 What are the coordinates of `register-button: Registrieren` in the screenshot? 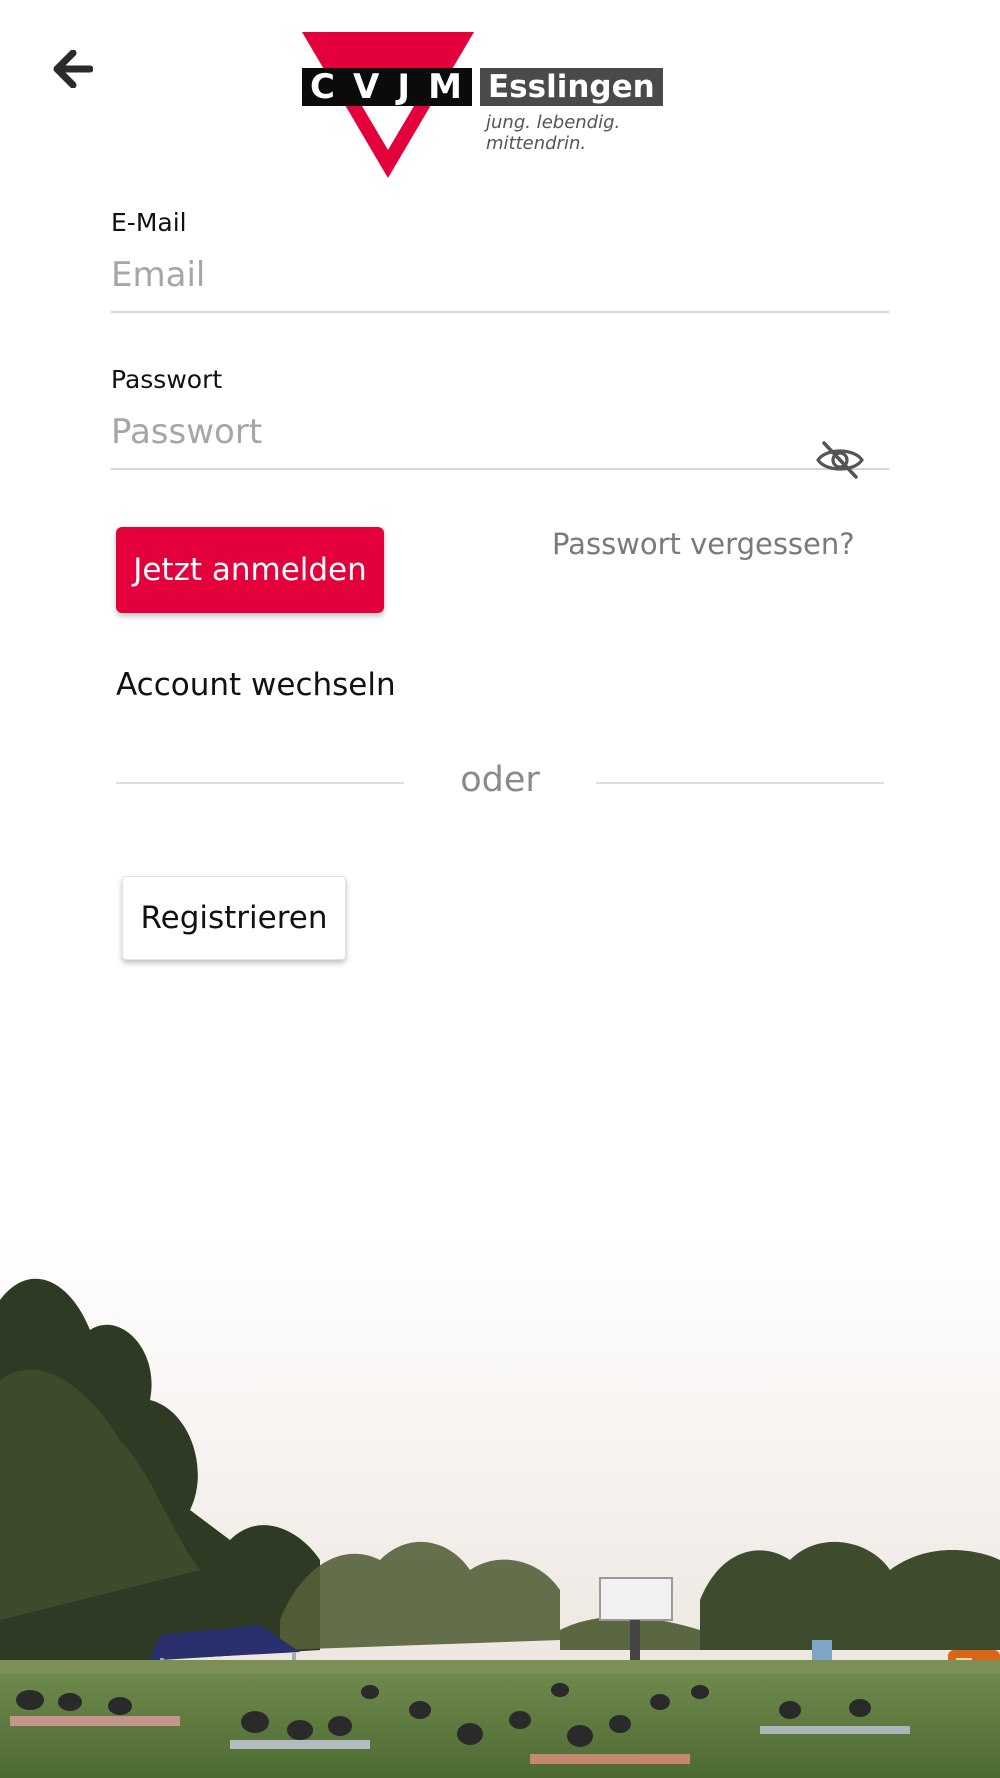 It's located at (234, 918).